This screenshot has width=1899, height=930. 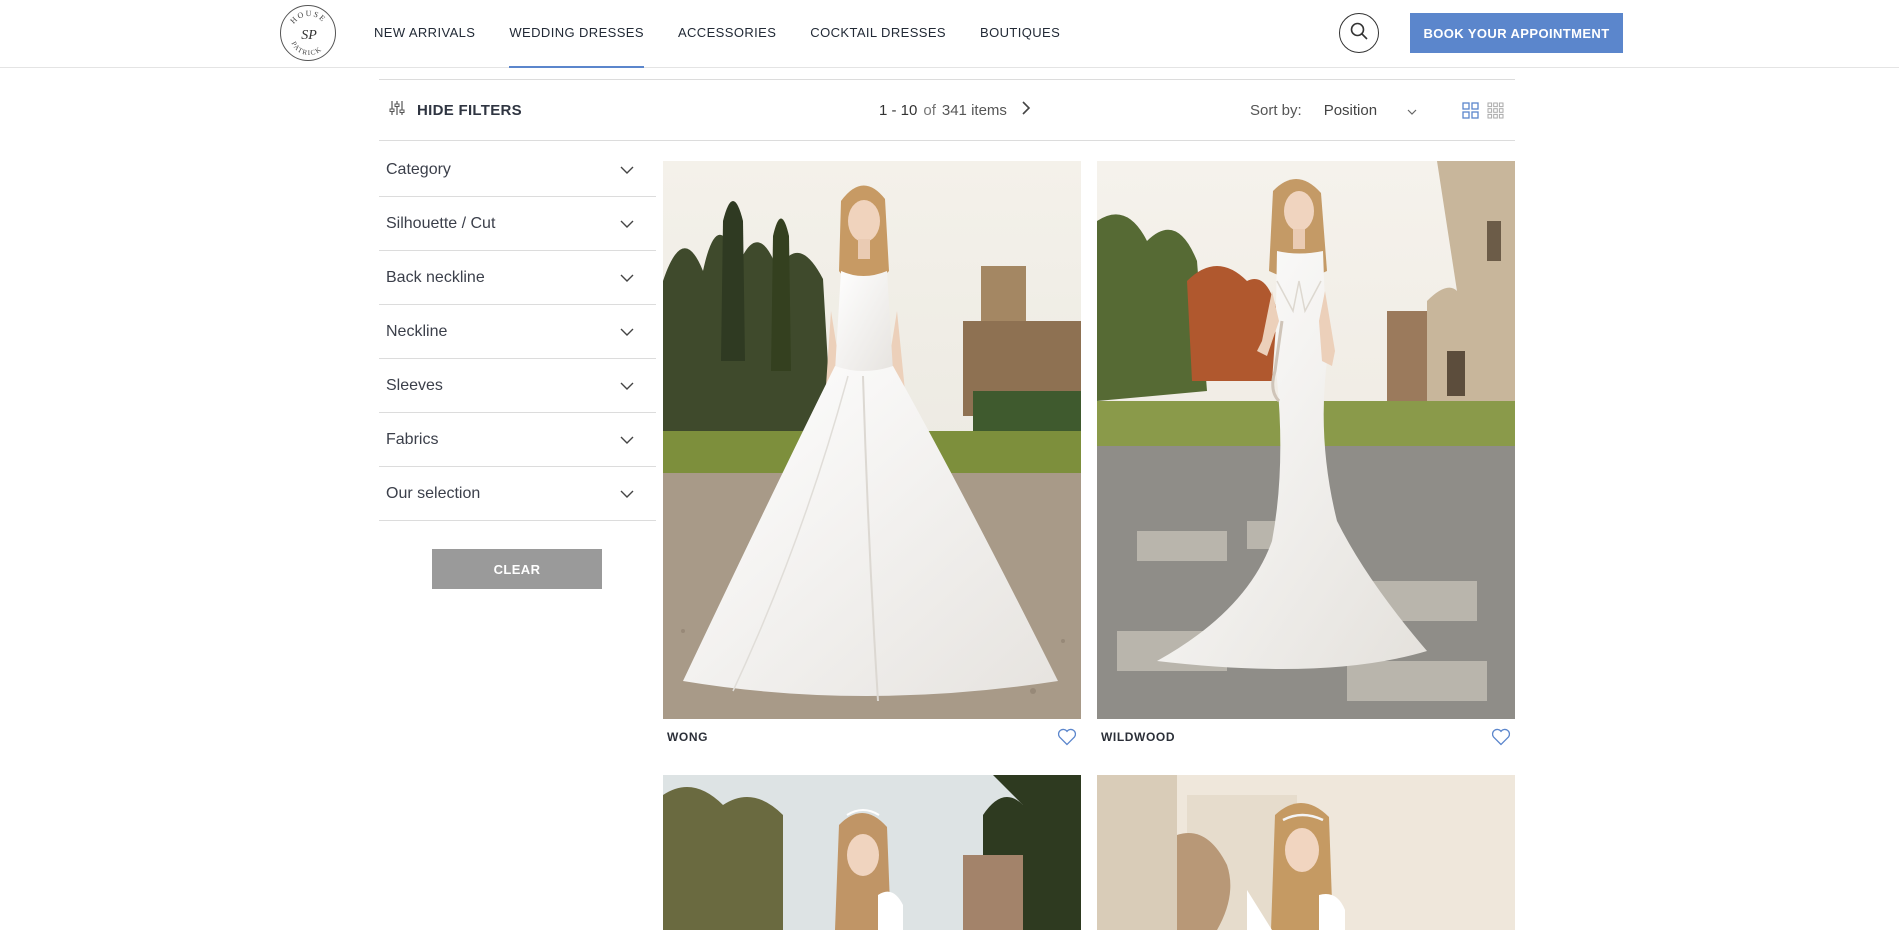 What do you see at coordinates (1516, 33) in the screenshot?
I see `book-appointment-button: BOOK YOUR APPOINTMENT` at bounding box center [1516, 33].